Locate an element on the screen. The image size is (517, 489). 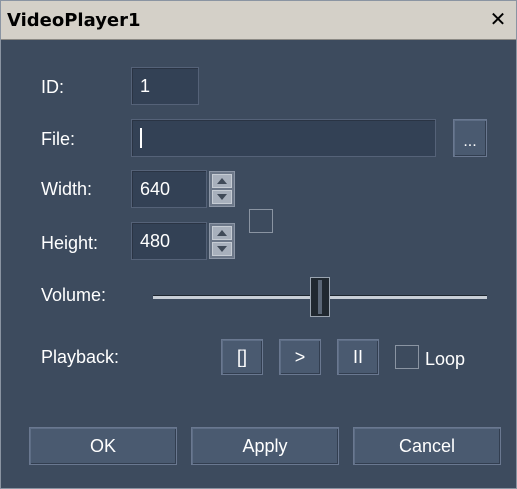
height-stepper-down is located at coordinates (222, 249).